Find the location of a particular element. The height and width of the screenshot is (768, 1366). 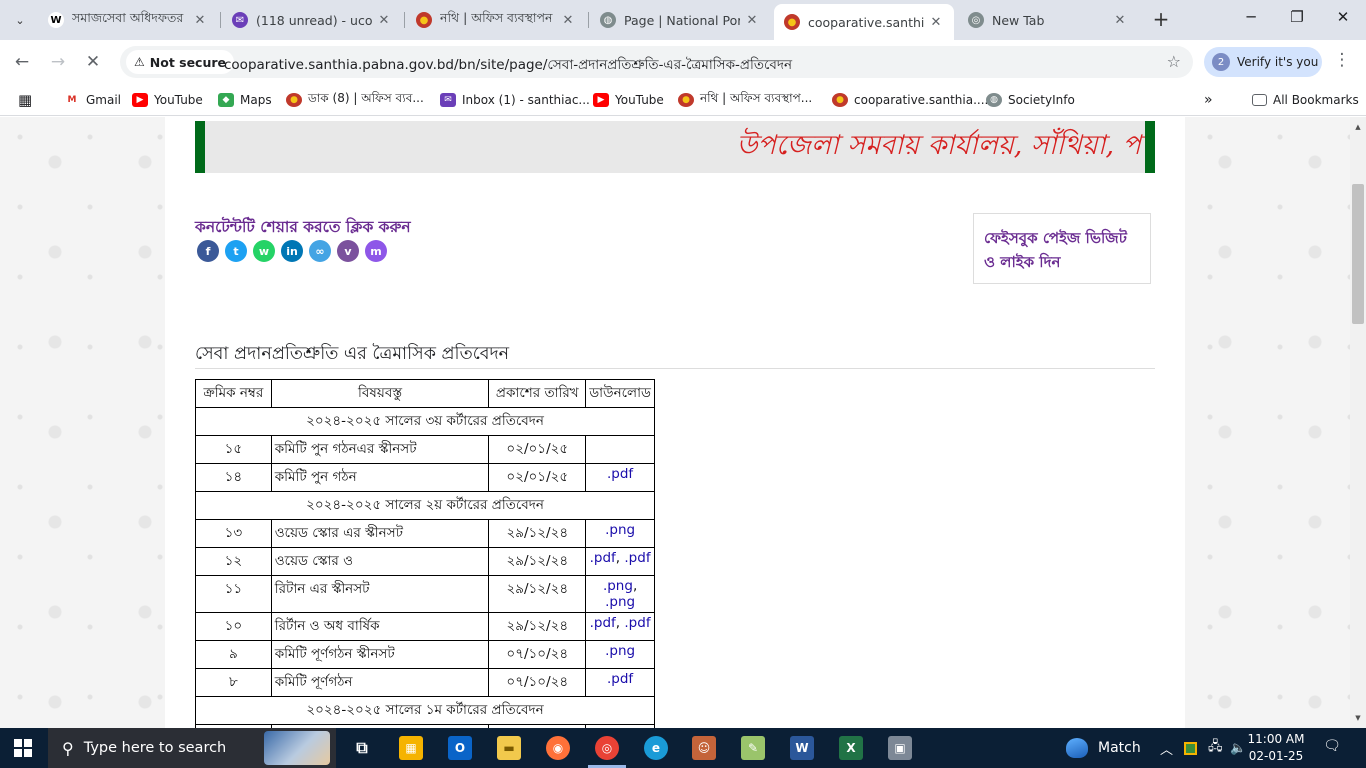

browser-tab: ◍ Page | National Portal ✕ is located at coordinates (680, 20).